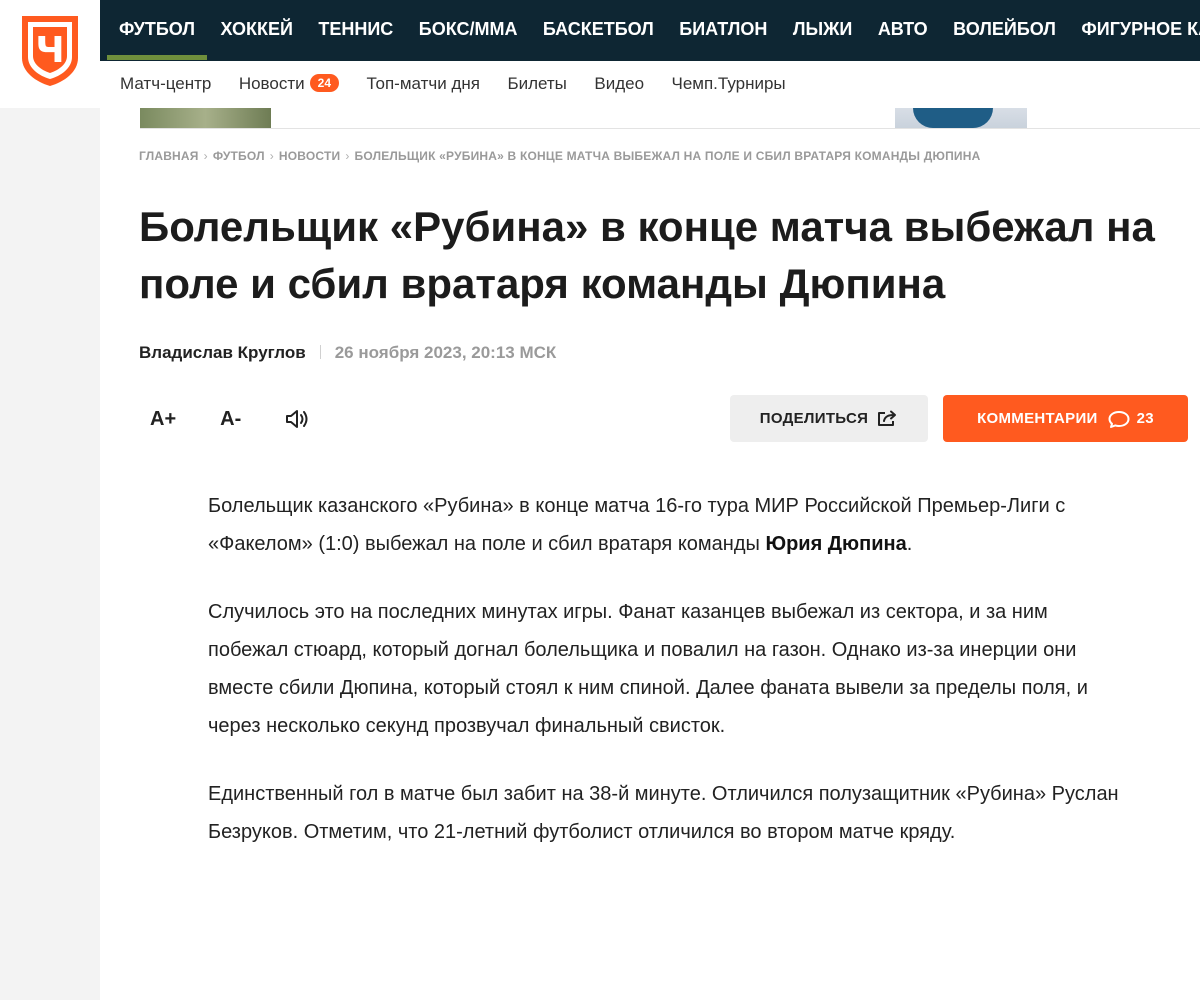 This screenshot has height=1000, width=1200. What do you see at coordinates (822, 29) in the screenshot?
I see `nav-item-skiing: ЛЫЖИ` at bounding box center [822, 29].